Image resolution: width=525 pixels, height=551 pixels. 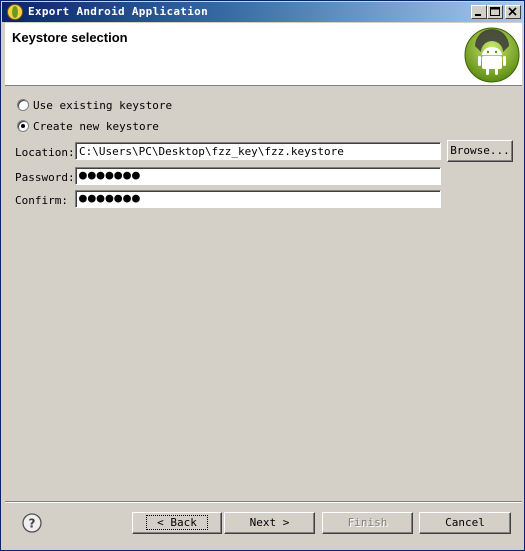 What do you see at coordinates (96, 126) in the screenshot?
I see `create-new-label: Create new keystore` at bounding box center [96, 126].